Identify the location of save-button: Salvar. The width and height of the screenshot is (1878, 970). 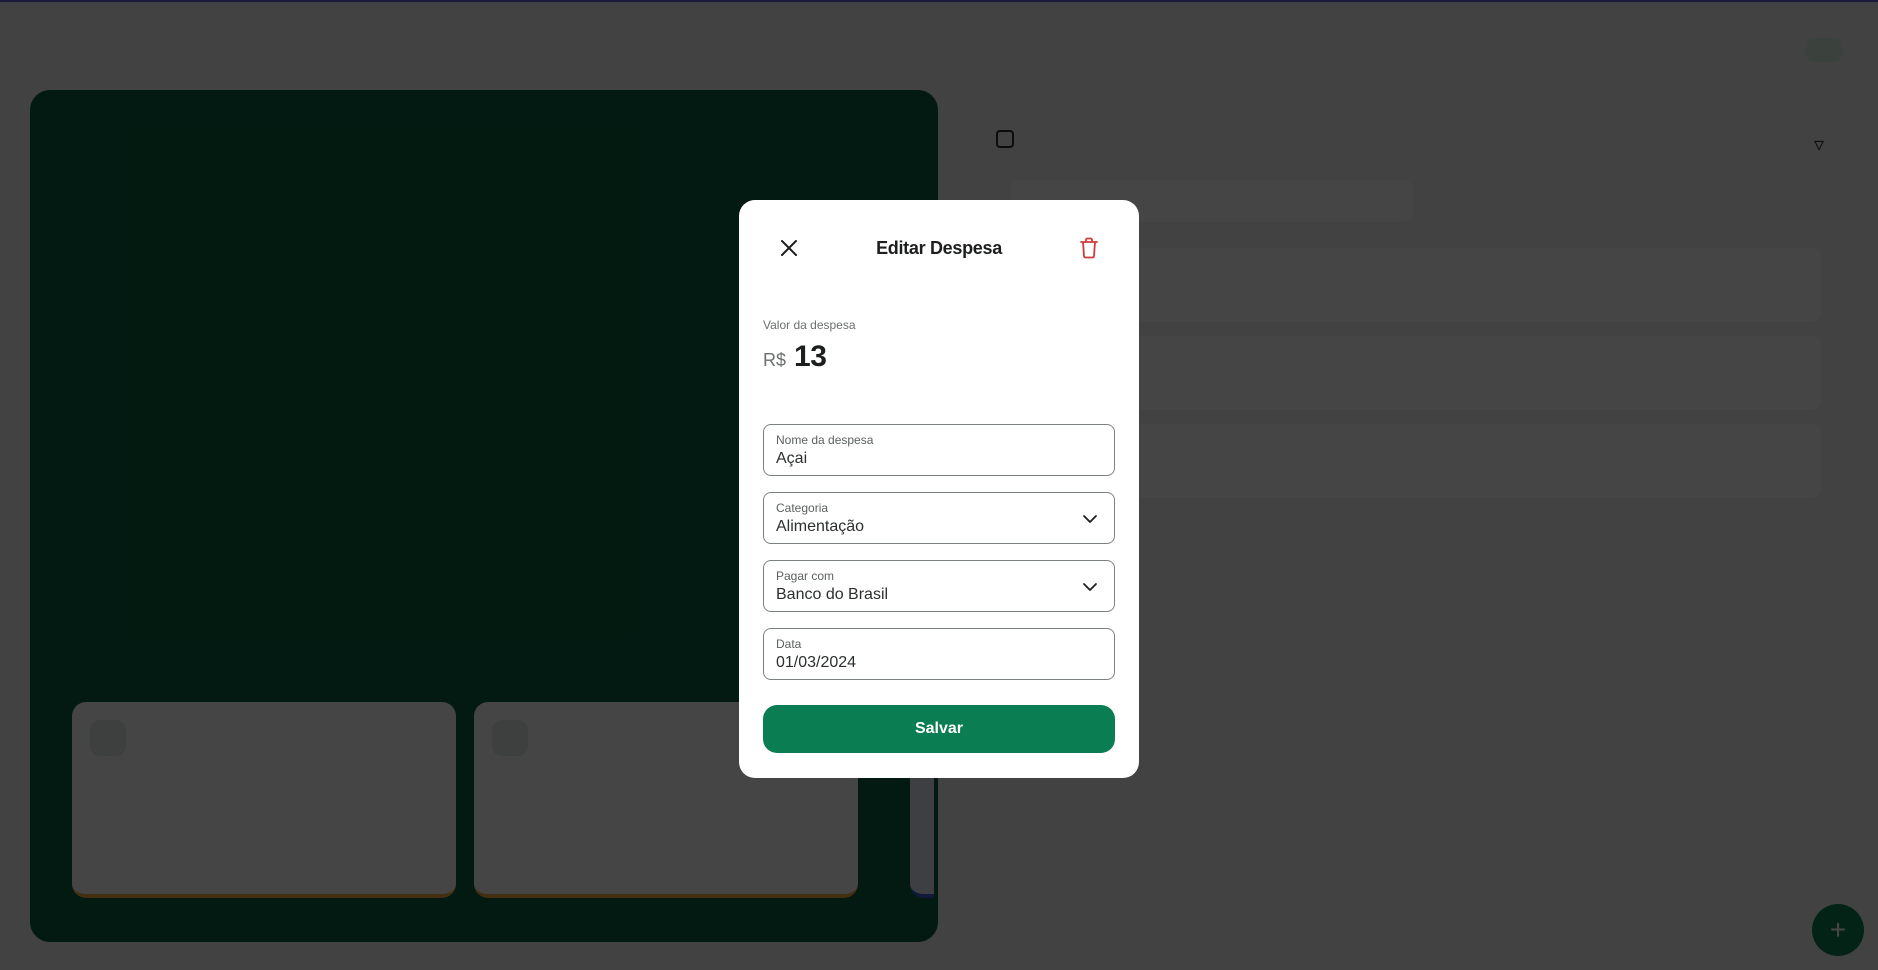
(939, 729).